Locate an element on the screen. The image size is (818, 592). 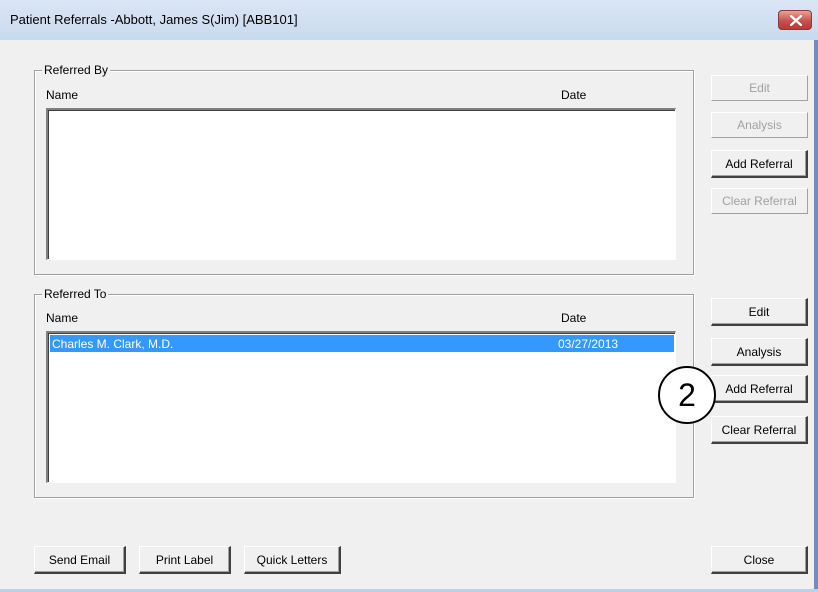
step-callout: 2 is located at coordinates (687, 395).